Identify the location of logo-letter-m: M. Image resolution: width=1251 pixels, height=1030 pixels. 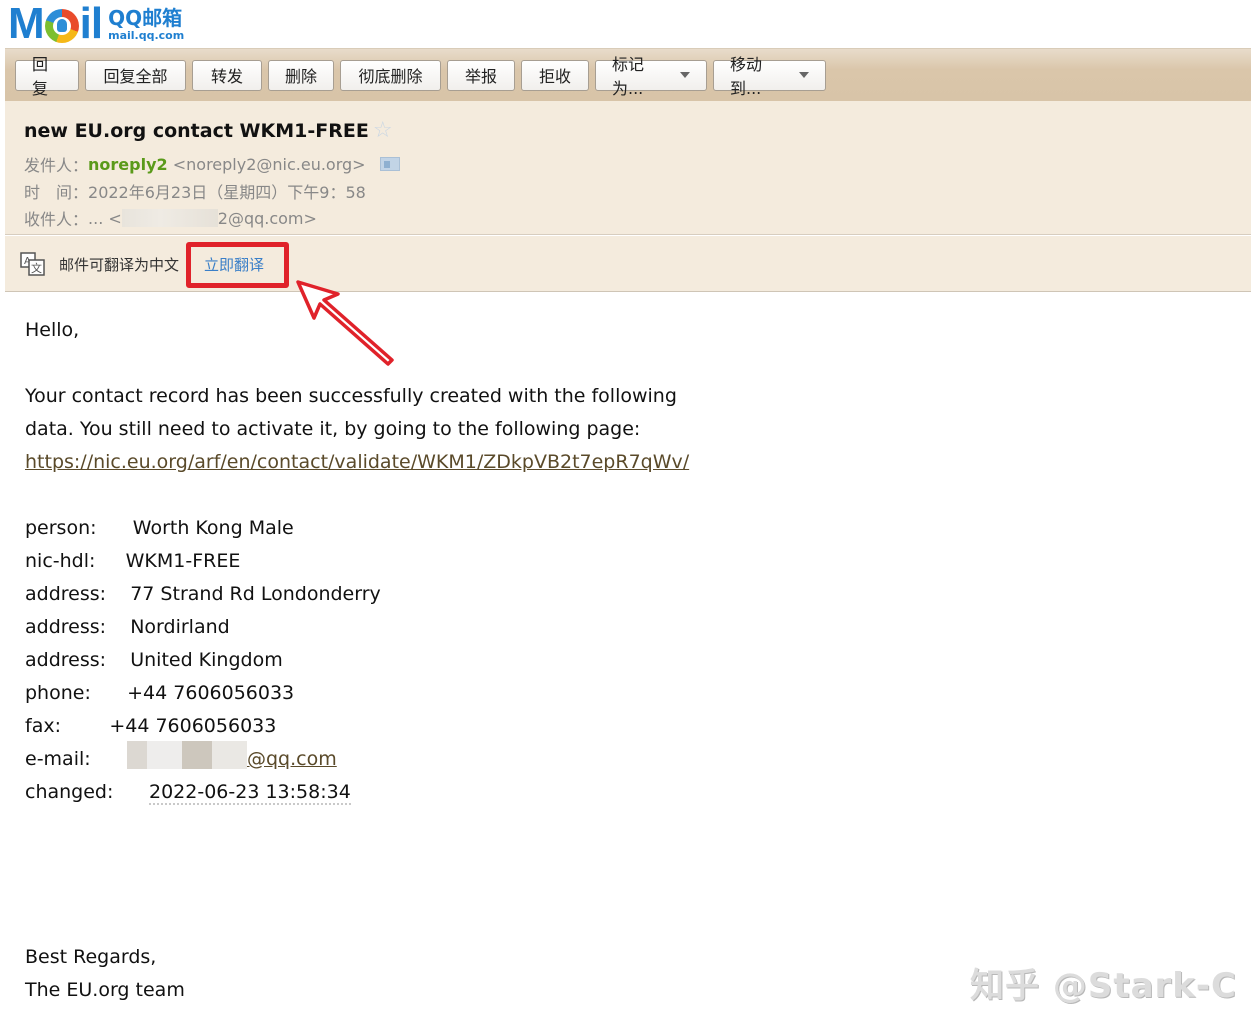
(26, 24).